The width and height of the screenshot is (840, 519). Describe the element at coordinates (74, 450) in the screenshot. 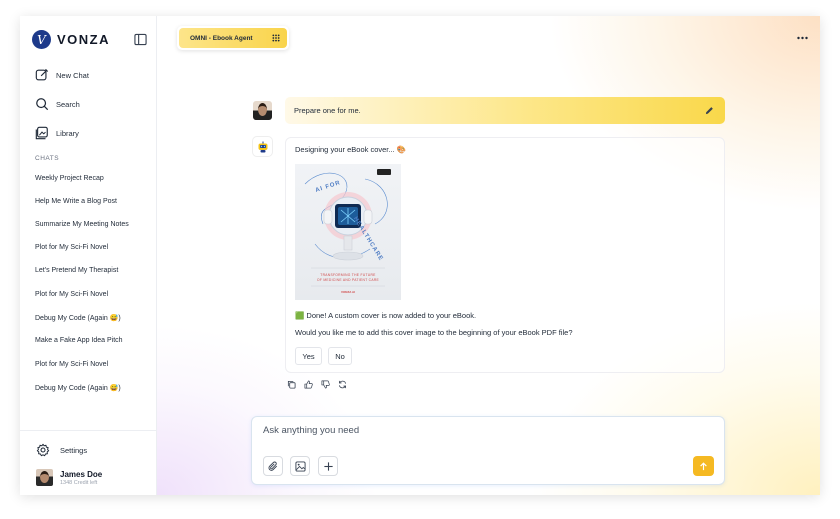

I see `settings-label: Settings` at that location.